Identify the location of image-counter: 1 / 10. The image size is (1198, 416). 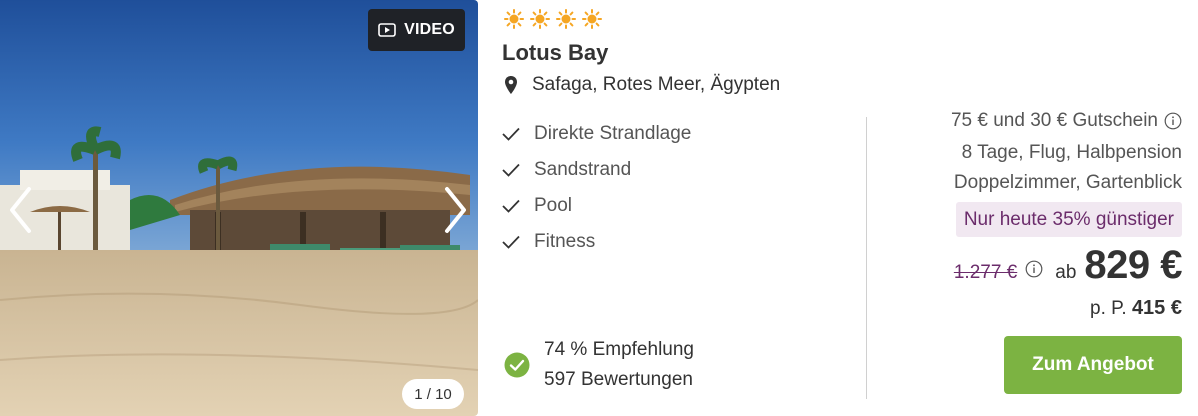
(433, 394).